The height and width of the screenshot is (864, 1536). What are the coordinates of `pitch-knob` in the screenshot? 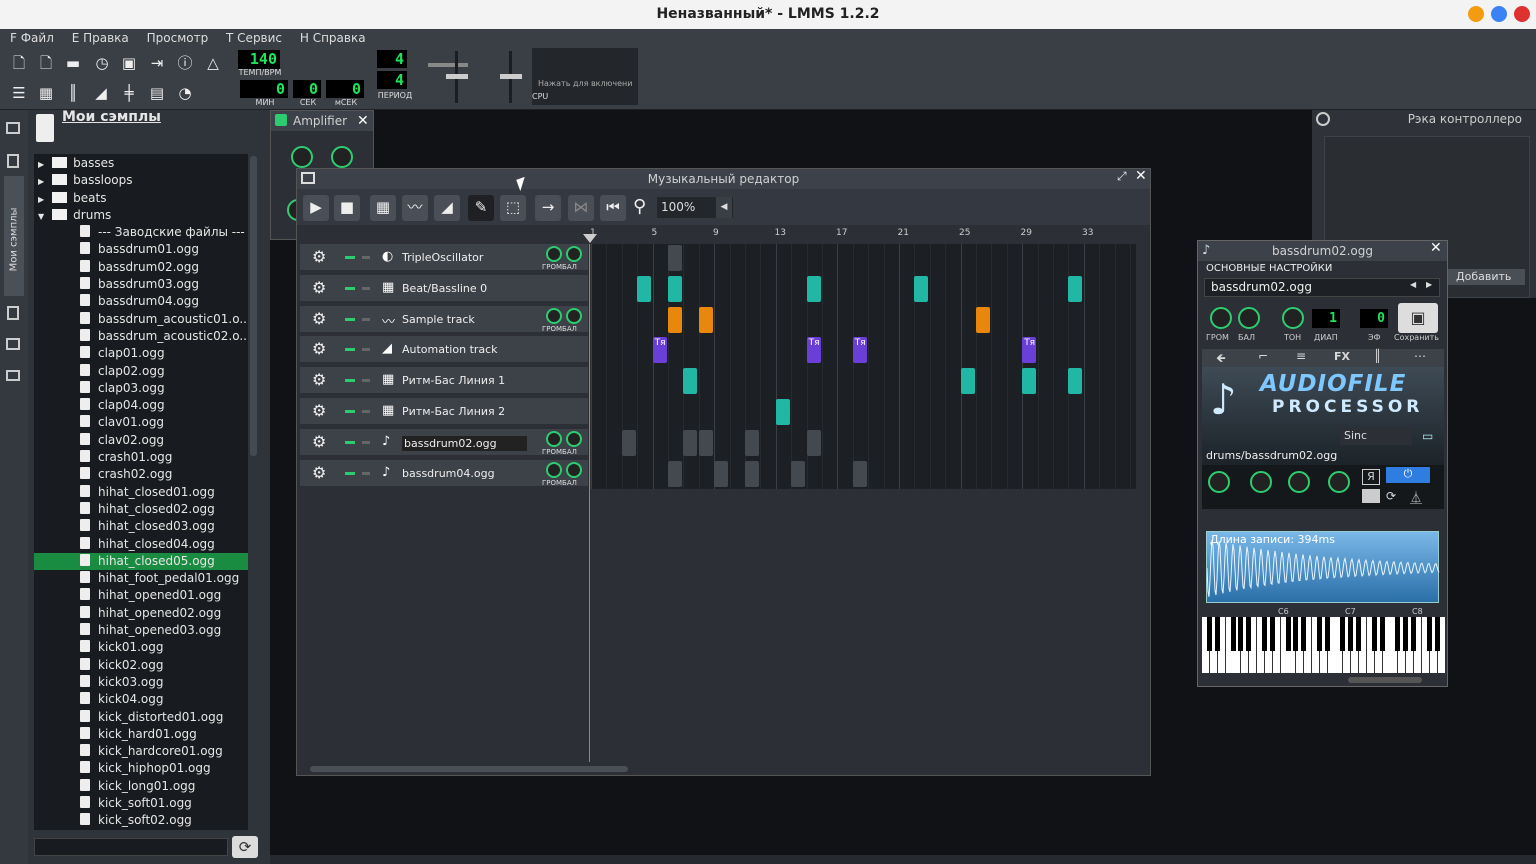 It's located at (1293, 318).